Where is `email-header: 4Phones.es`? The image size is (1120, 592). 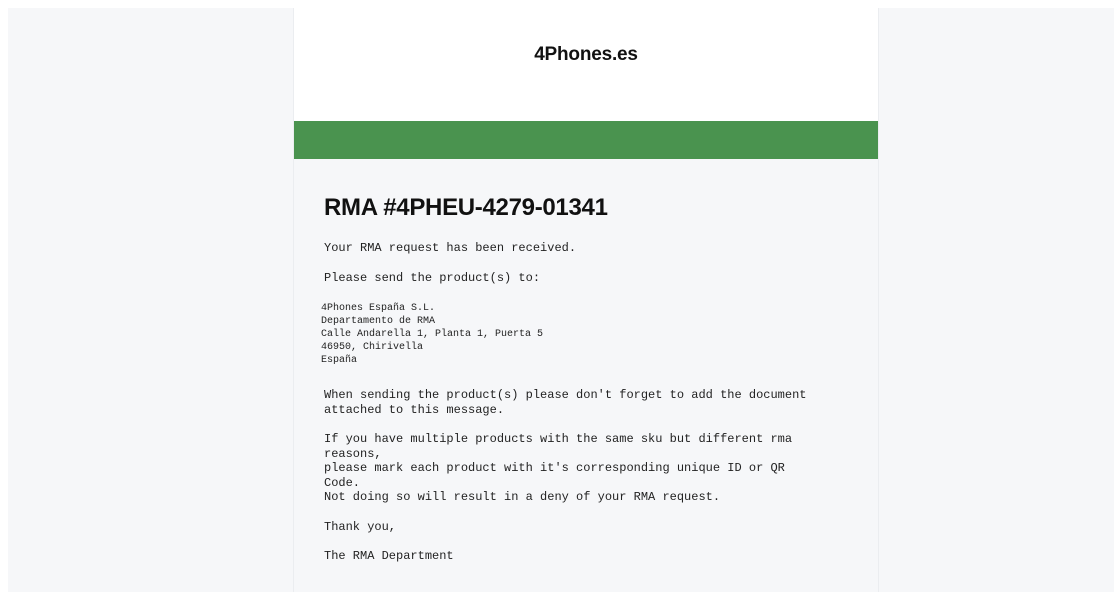 email-header: 4Phones.es is located at coordinates (586, 64).